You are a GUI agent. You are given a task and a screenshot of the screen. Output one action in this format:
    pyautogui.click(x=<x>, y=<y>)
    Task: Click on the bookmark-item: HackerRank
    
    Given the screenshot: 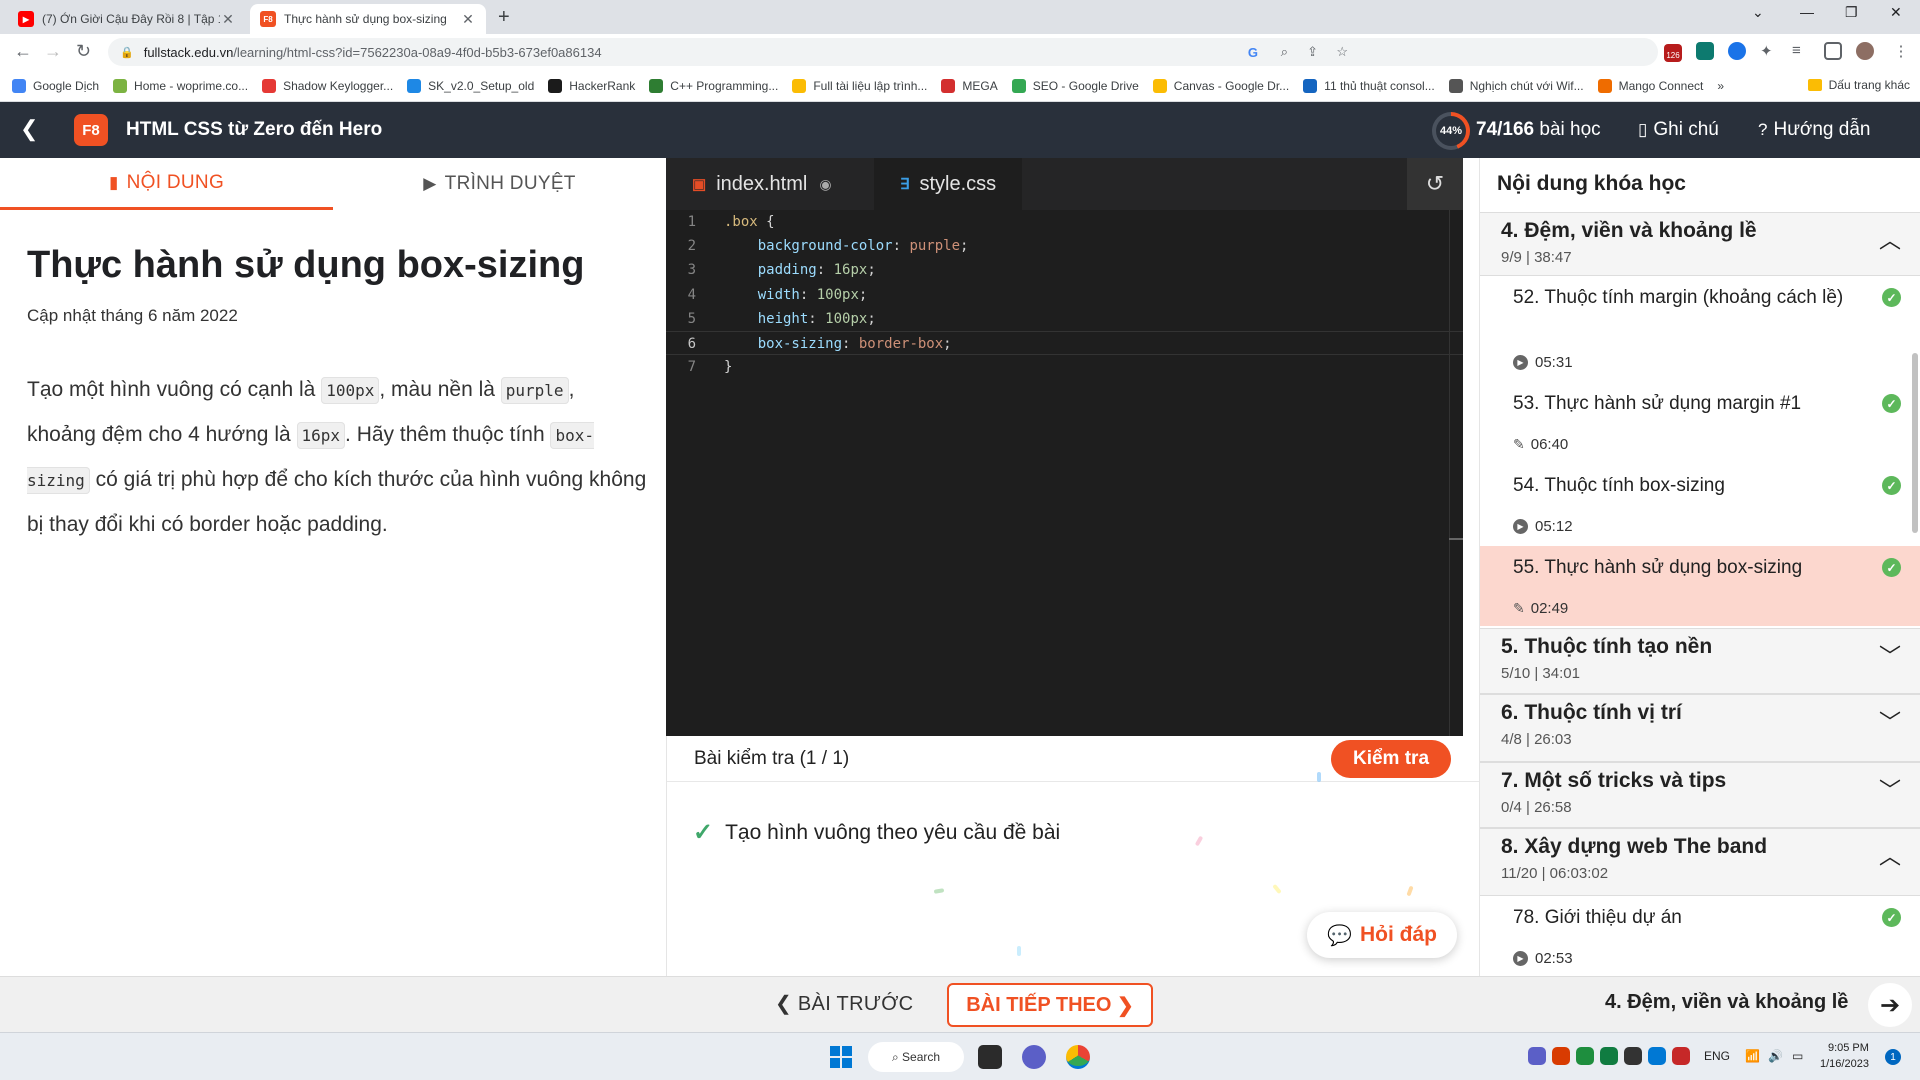 What is the action you would take?
    pyautogui.click(x=591, y=85)
    